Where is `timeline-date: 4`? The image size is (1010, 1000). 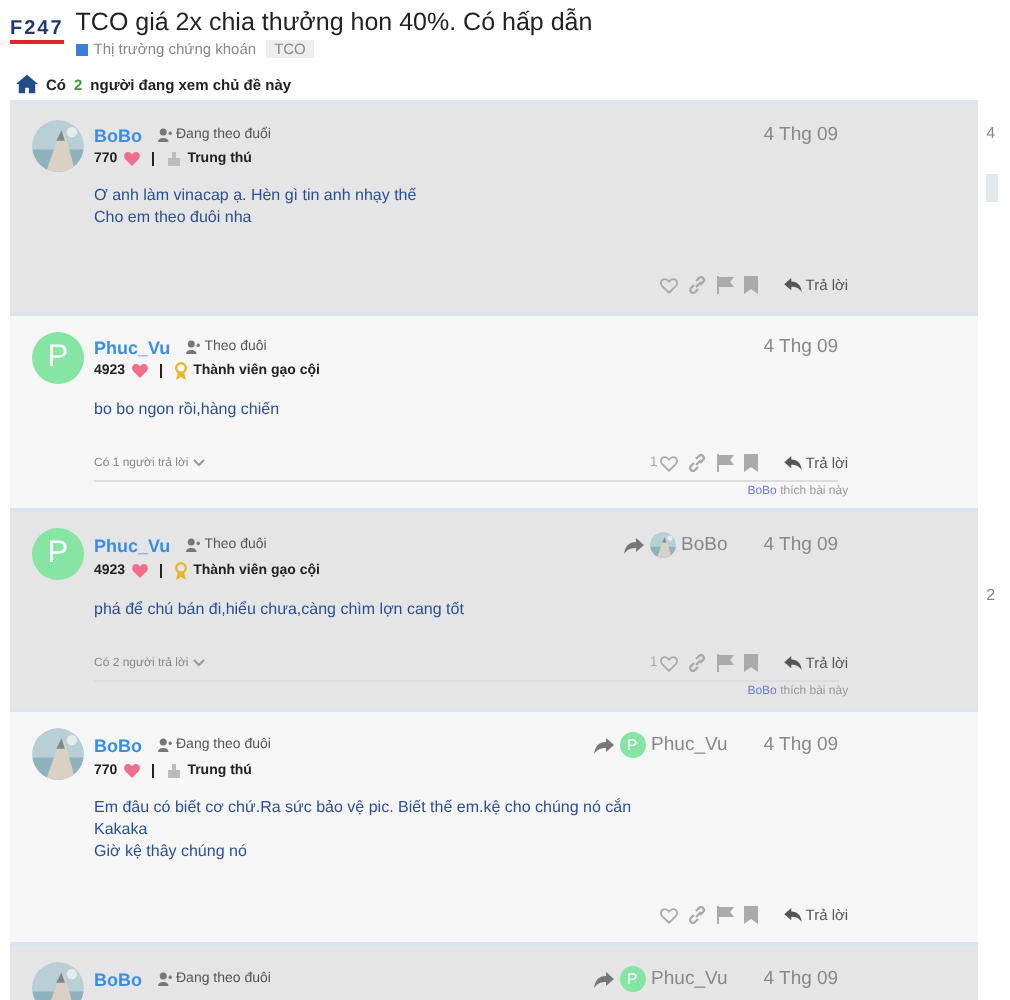 timeline-date: 4 is located at coordinates (992, 133).